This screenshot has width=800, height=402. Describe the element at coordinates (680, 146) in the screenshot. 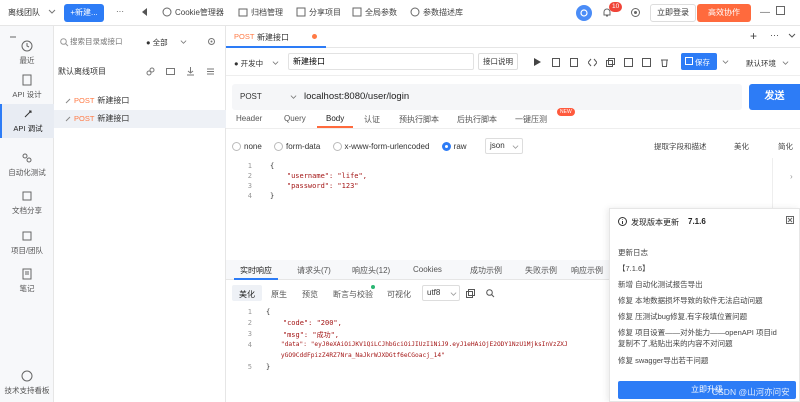

I see `extract-fields-button: 提取字段和描述` at that location.